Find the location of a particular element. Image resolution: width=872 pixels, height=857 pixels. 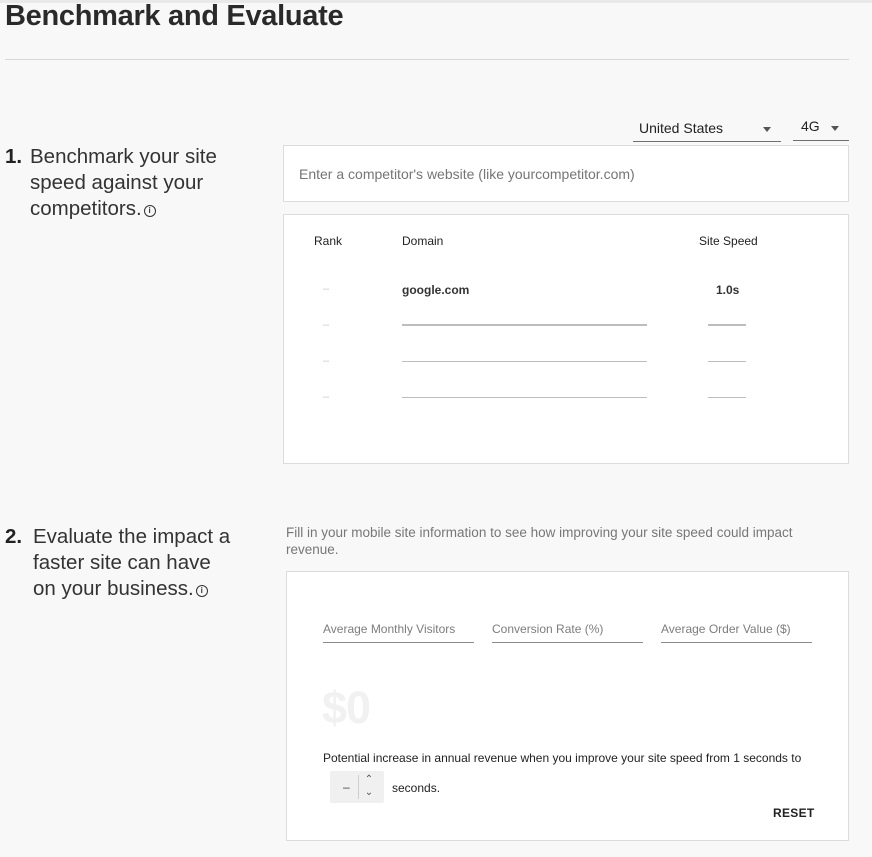

site-speed-header: Site Speed is located at coordinates (728, 241).